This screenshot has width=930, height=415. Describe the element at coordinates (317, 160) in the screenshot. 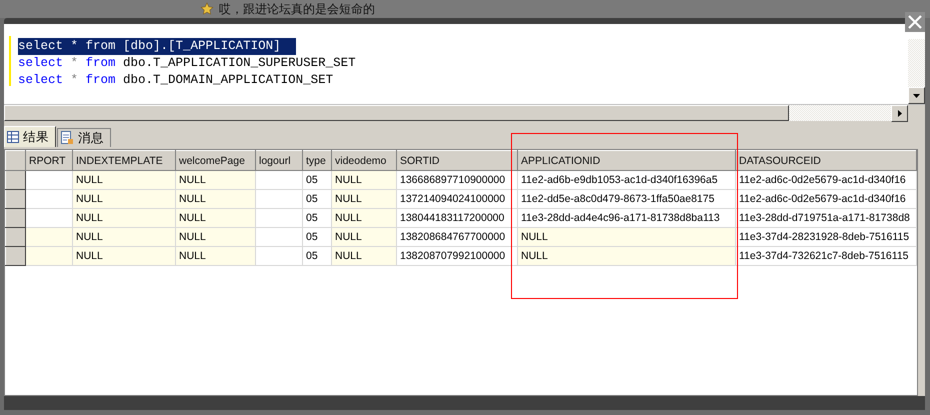

I see `column-header: type` at that location.